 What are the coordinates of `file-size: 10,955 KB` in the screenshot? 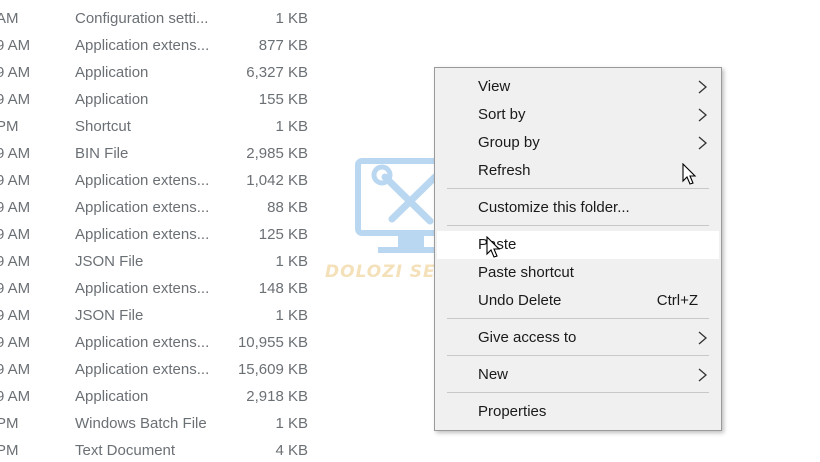 It's located at (272, 342).